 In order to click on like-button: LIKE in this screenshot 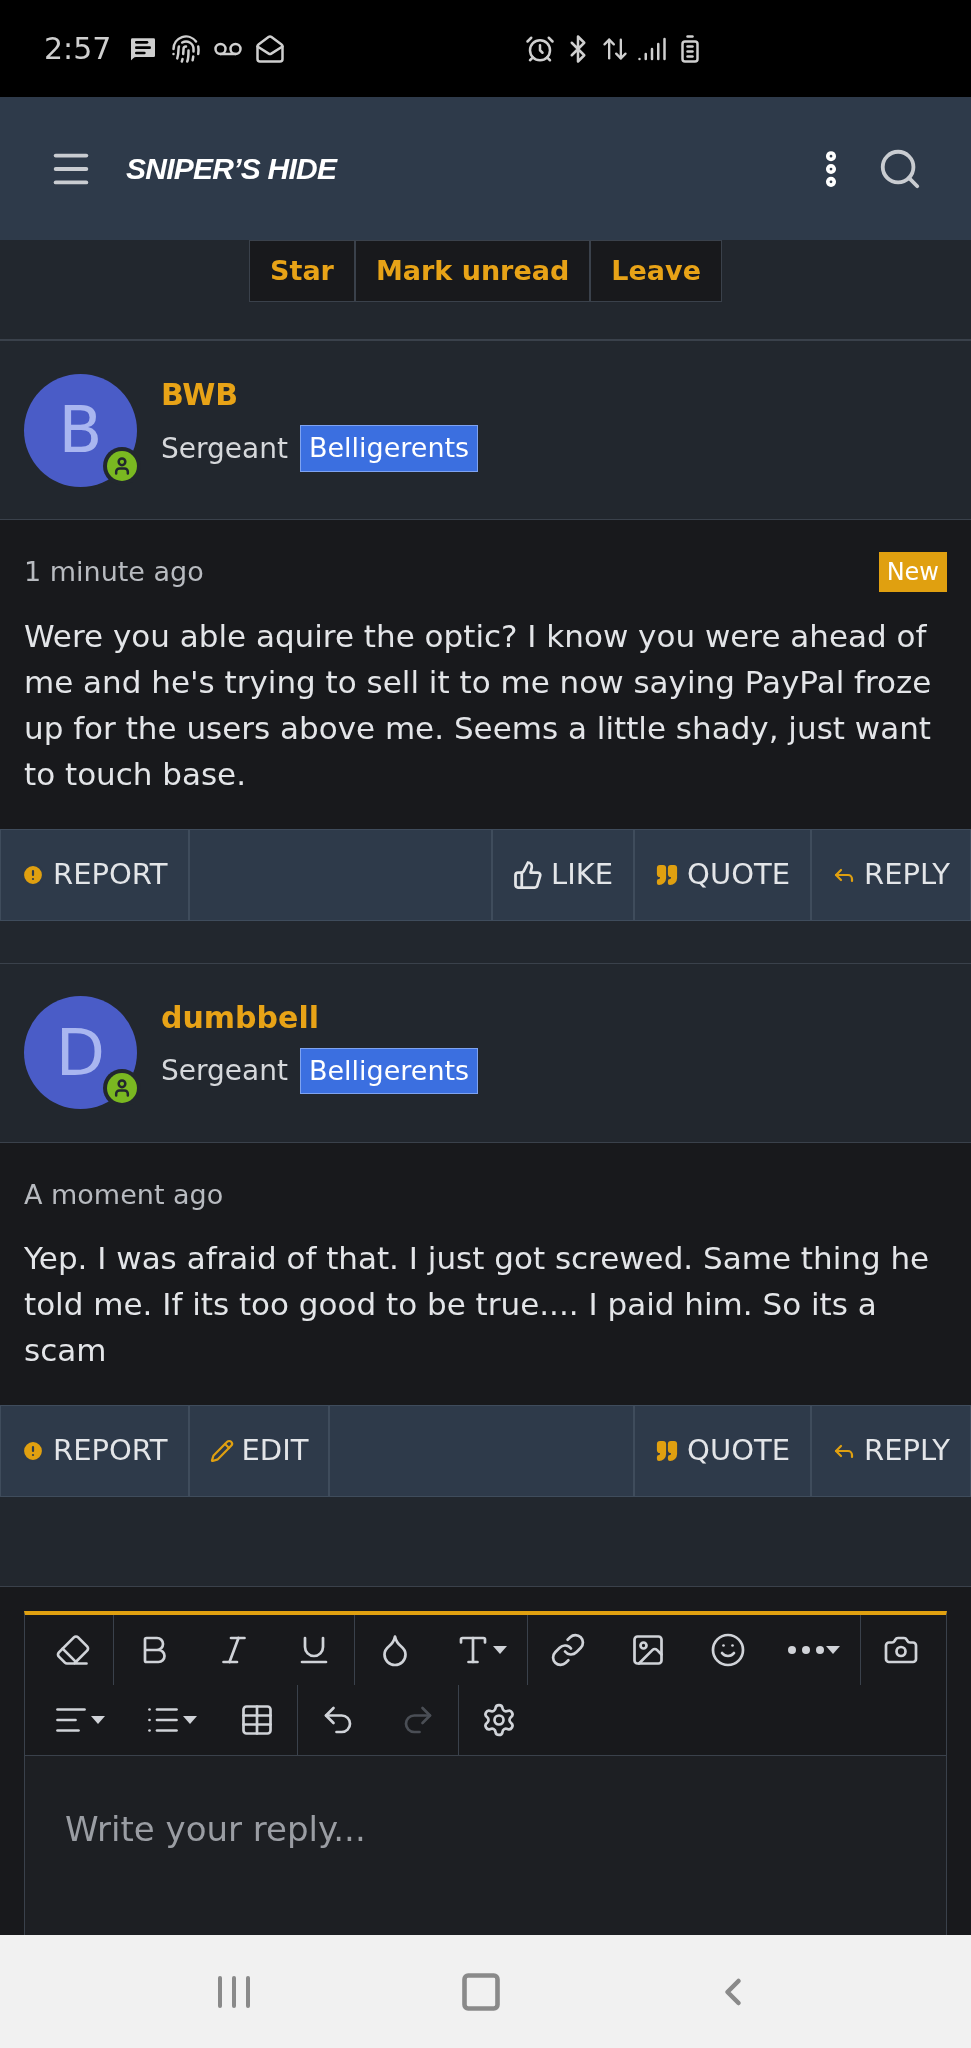, I will do `click(563, 874)`.